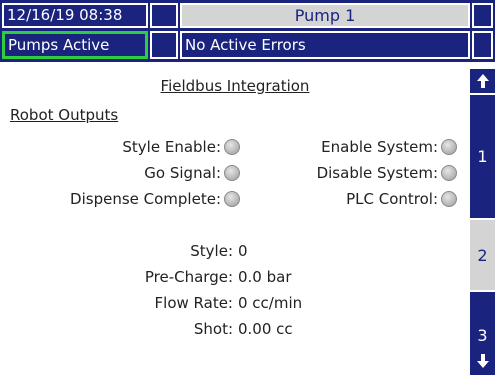 The image size is (495, 375). I want to click on value-text: 0, so click(243, 251).